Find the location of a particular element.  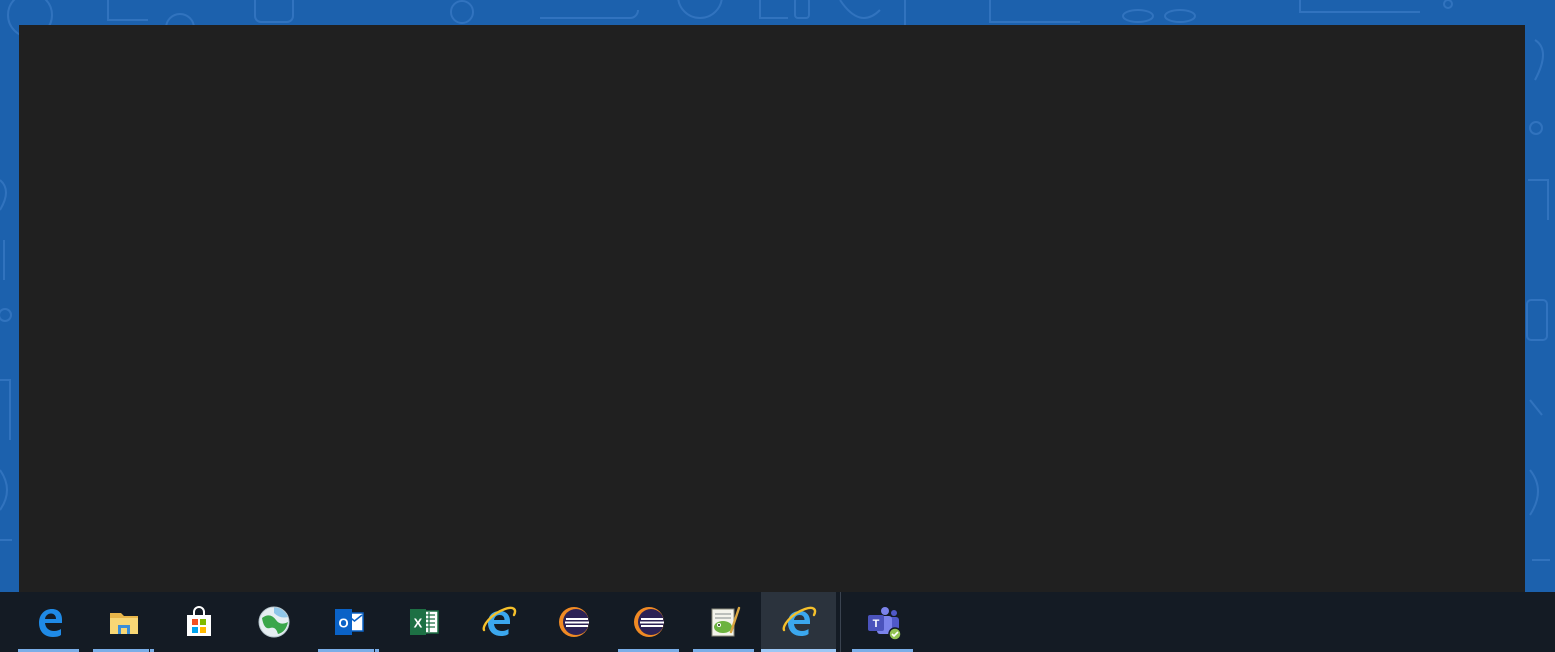

notepad-plus-plus-icon is located at coordinates (725, 621).